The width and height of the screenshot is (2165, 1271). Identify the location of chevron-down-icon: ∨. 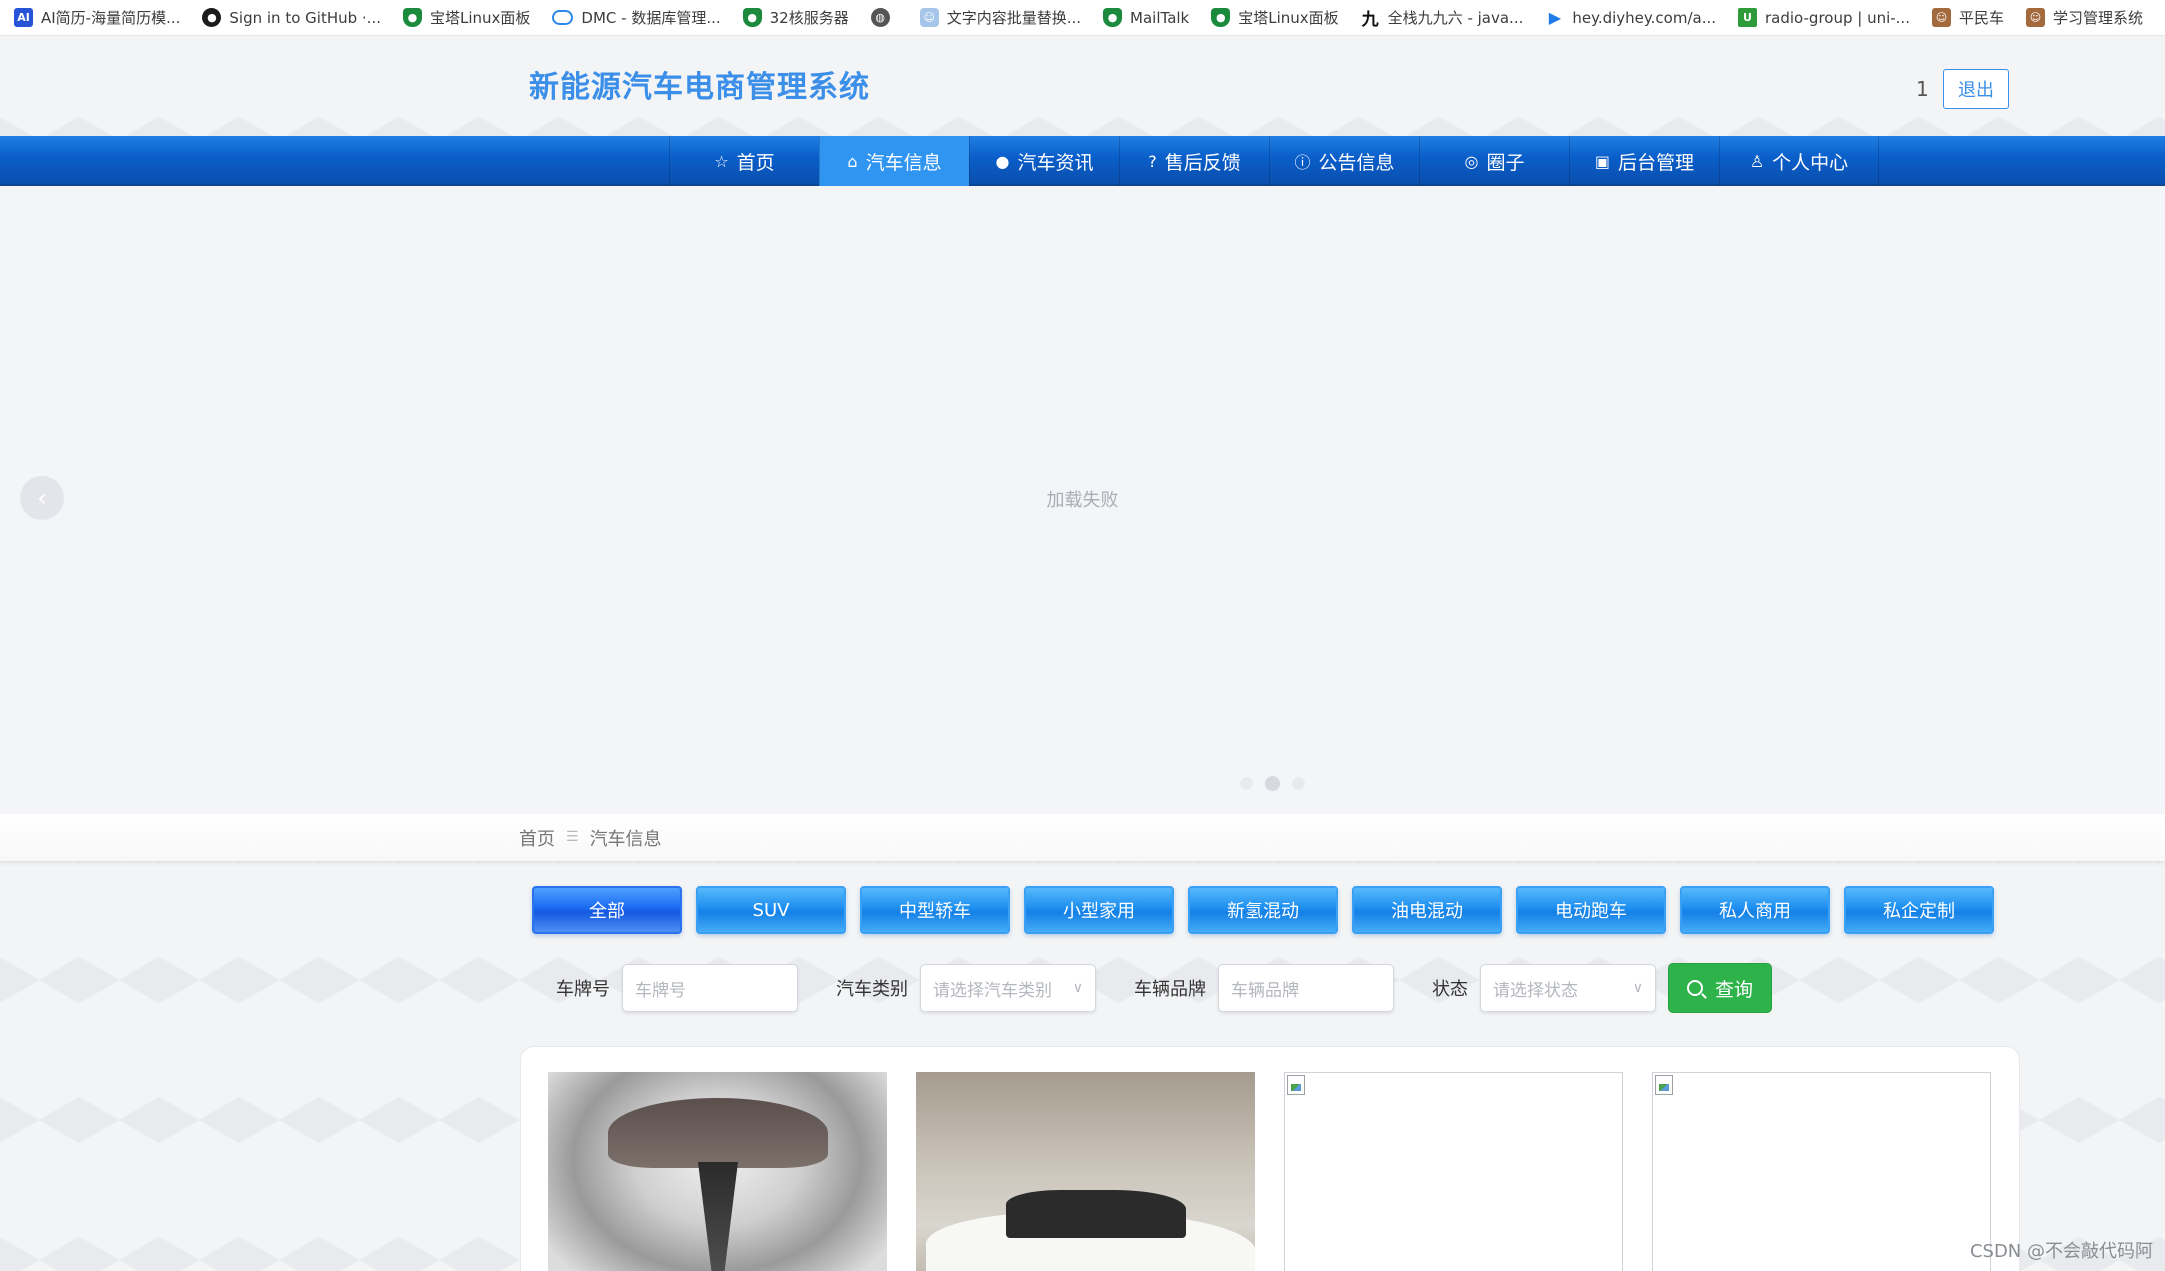
(1637, 988).